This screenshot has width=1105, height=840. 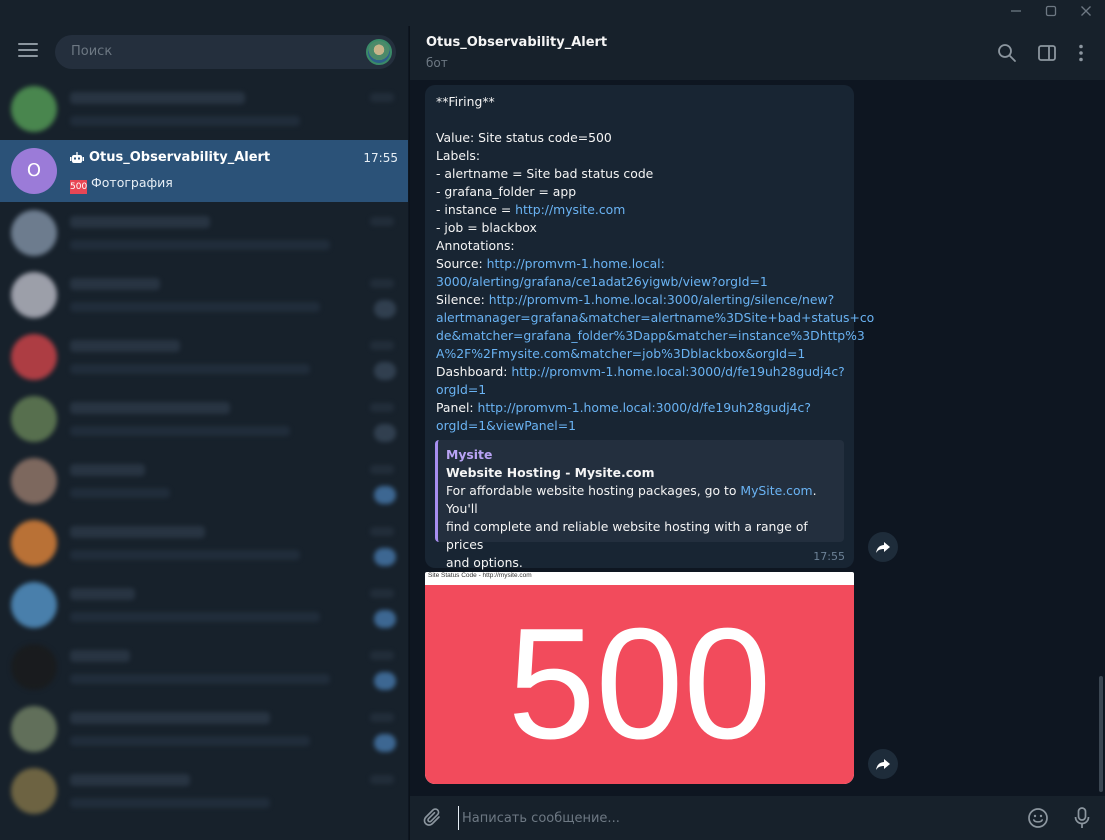 I want to click on sidebar-top-bar, so click(x=204, y=52).